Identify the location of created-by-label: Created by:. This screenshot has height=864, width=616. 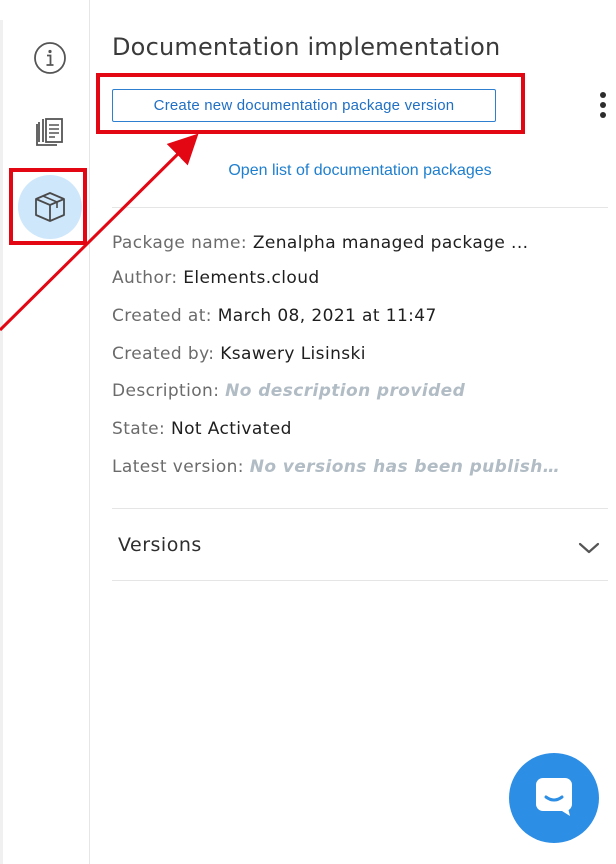
(163, 354).